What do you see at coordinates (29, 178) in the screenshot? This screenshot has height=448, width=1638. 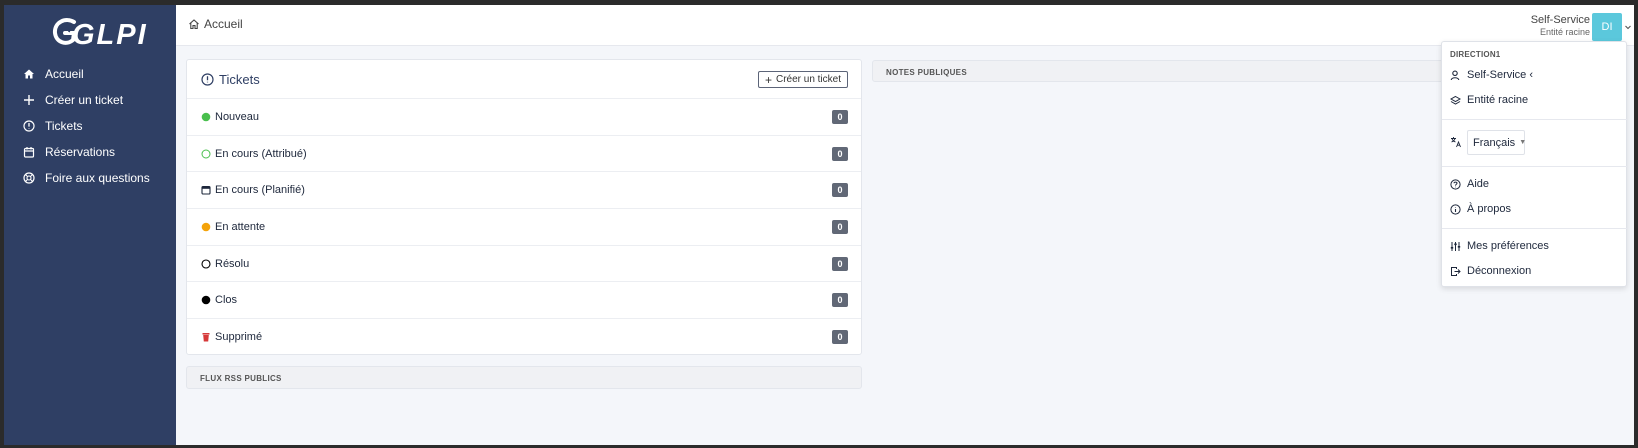 I see `help-globe-icon` at bounding box center [29, 178].